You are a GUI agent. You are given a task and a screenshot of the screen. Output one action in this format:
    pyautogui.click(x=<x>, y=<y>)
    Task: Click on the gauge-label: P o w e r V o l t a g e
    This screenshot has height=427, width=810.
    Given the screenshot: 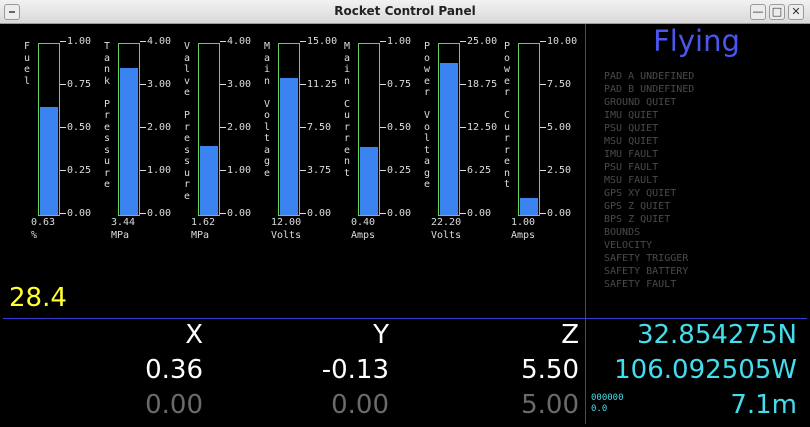 What is the action you would take?
    pyautogui.click(x=427, y=115)
    